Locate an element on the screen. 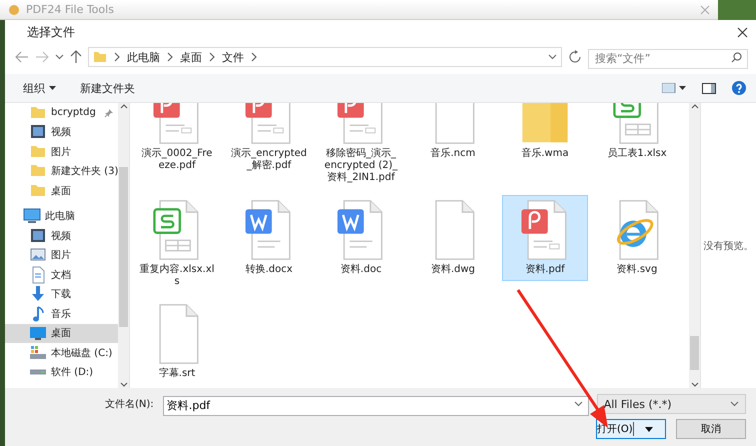 This screenshot has width=756, height=446. file-item: 演示_0002_Freeze.pdf is located at coordinates (177, 140).